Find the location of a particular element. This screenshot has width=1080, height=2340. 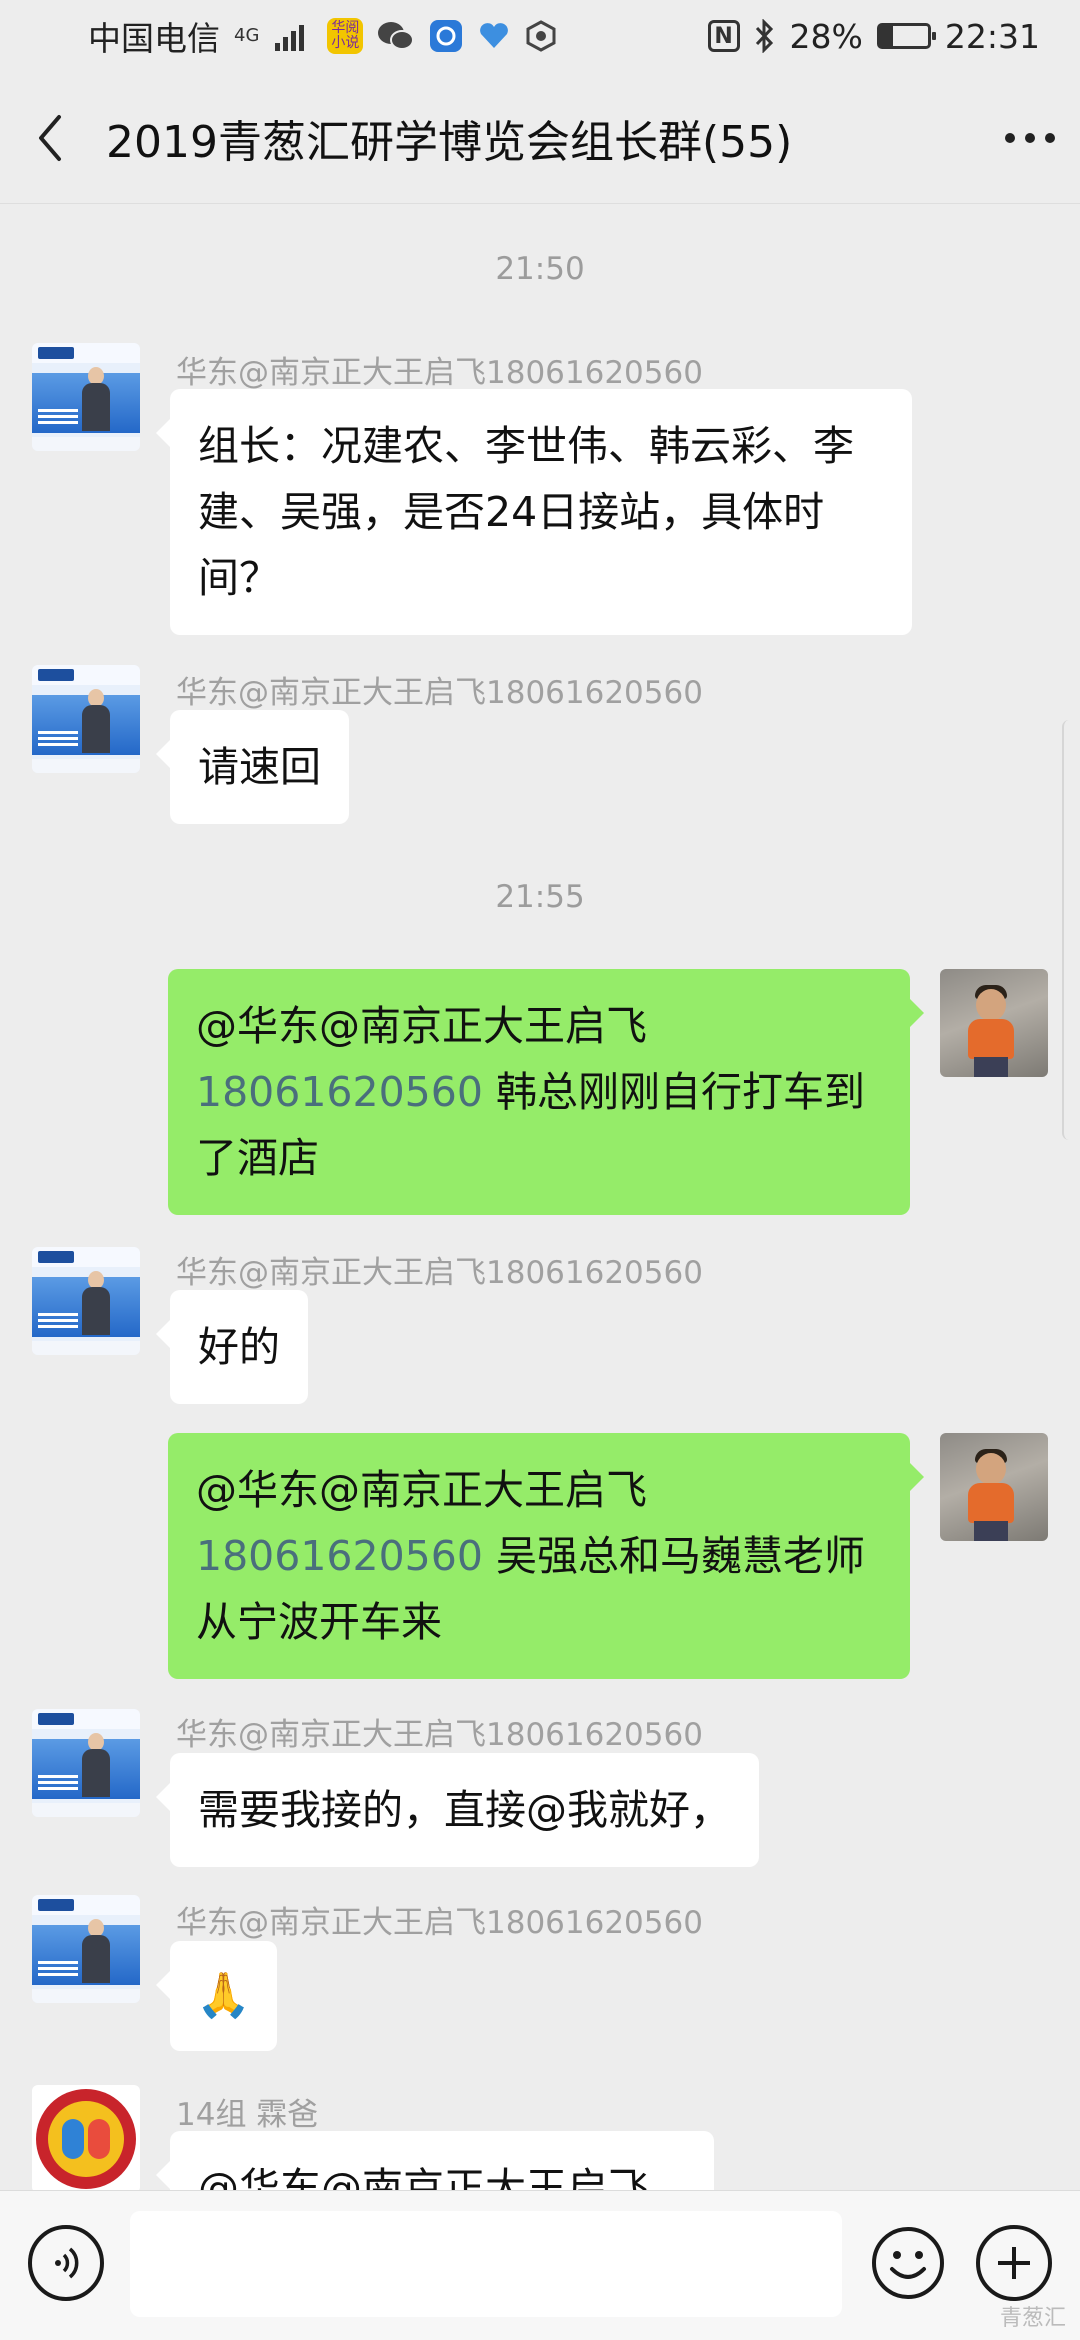

more-actions-button is located at coordinates (1014, 2263).